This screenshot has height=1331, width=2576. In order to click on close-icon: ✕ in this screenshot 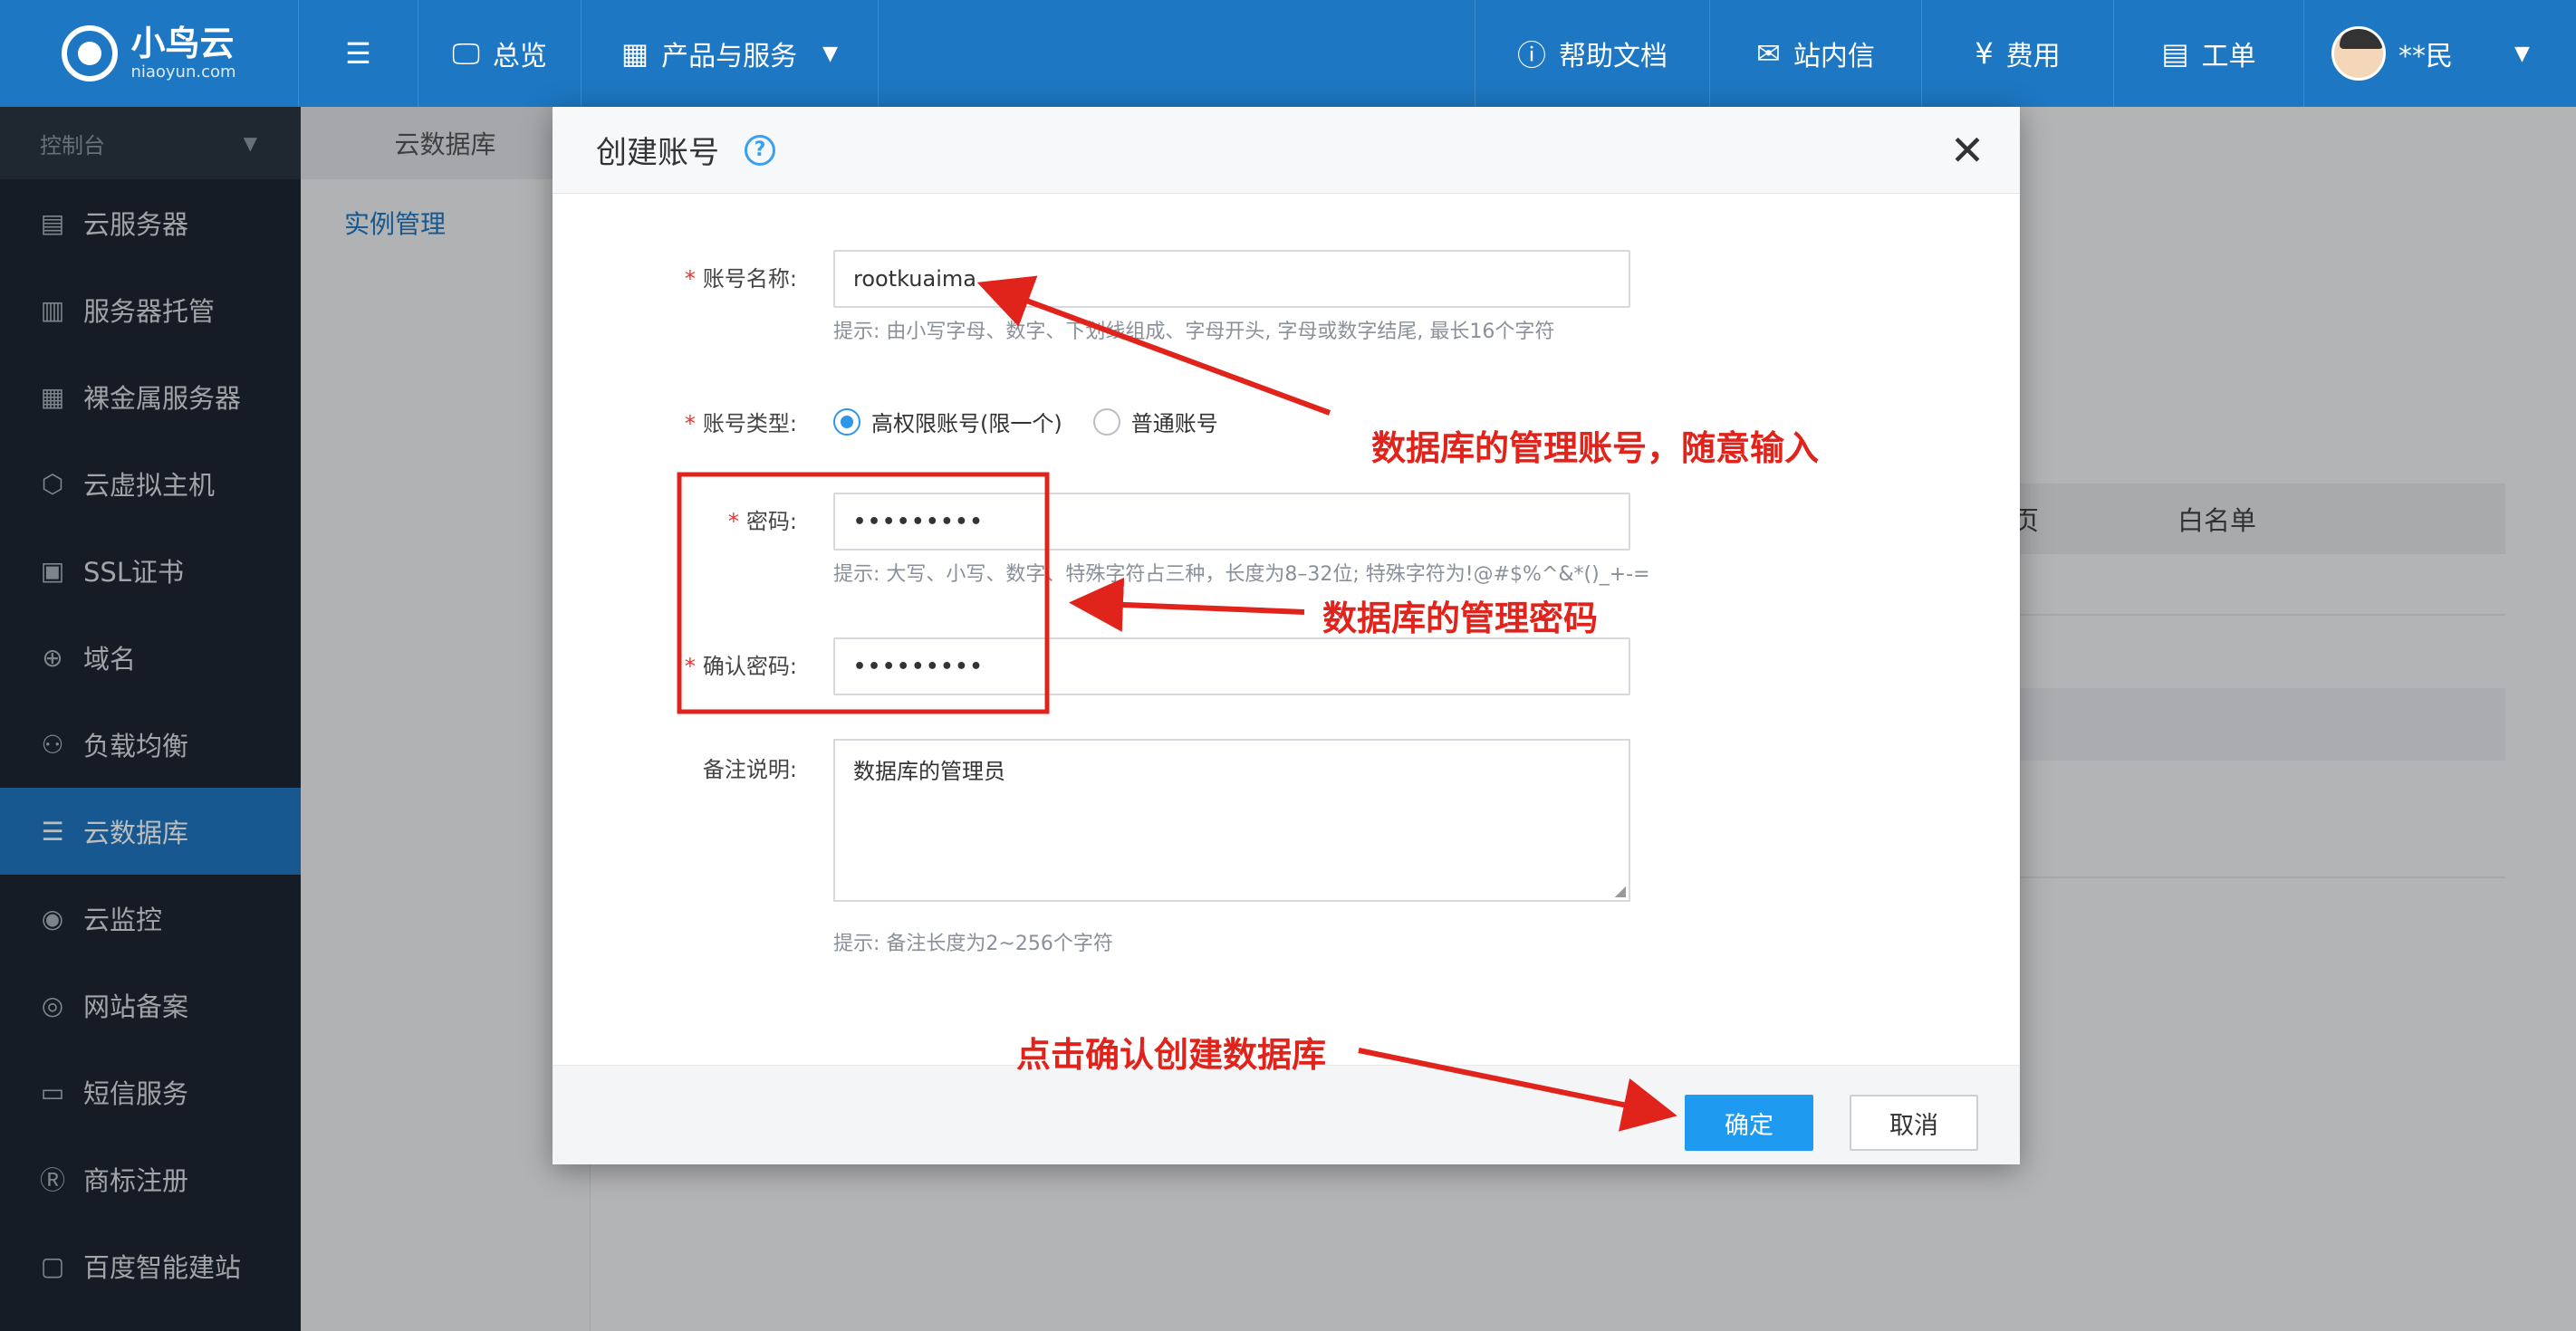, I will do `click(1967, 150)`.